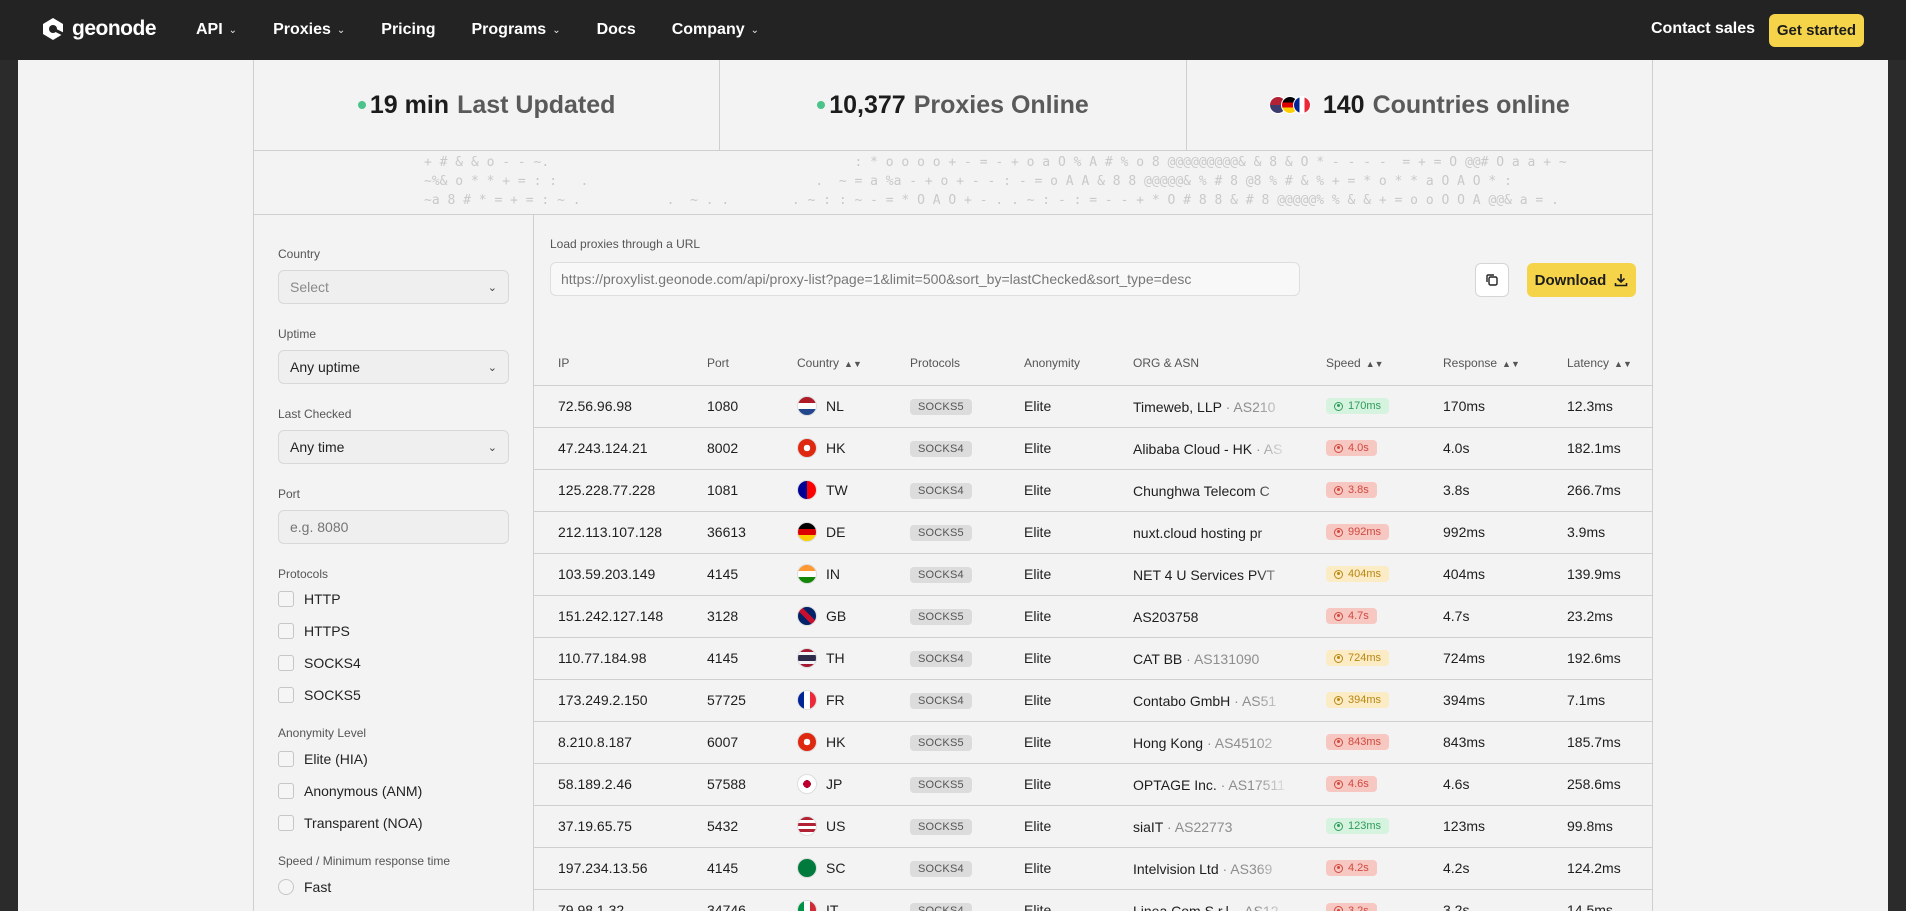 The image size is (1906, 911). I want to click on speed-cell: 404ms, so click(1360, 573).